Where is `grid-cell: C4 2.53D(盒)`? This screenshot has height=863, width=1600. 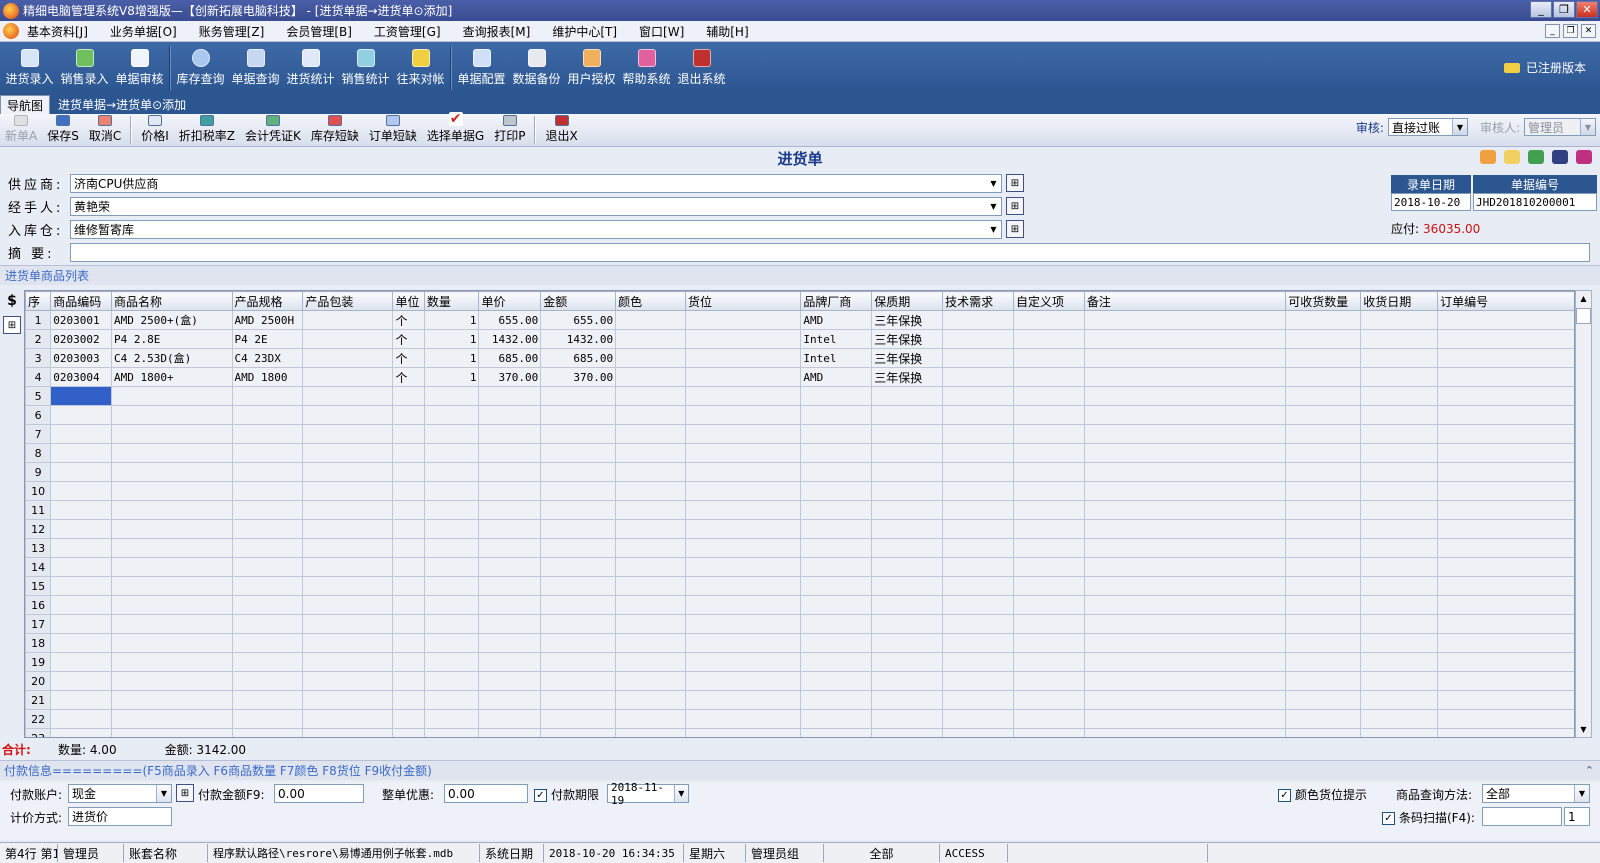 grid-cell: C4 2.53D(盒) is located at coordinates (172, 358).